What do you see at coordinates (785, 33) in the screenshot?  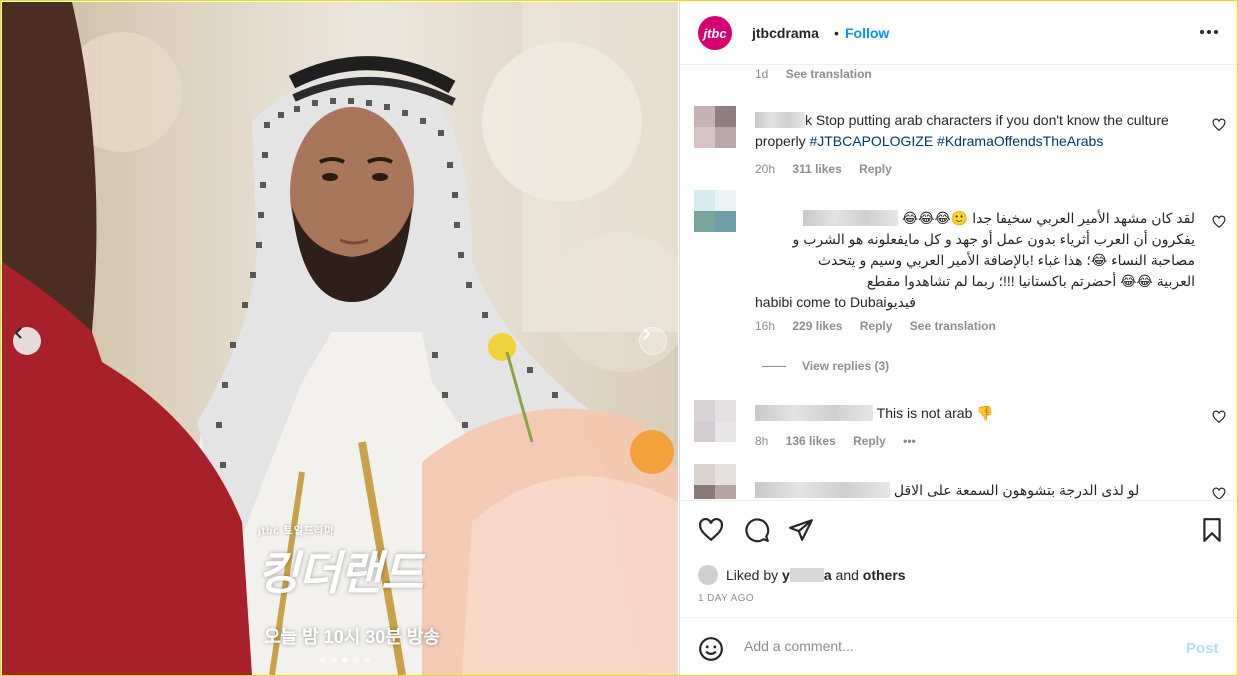 I see `profile-username: jtbcdrama` at bounding box center [785, 33].